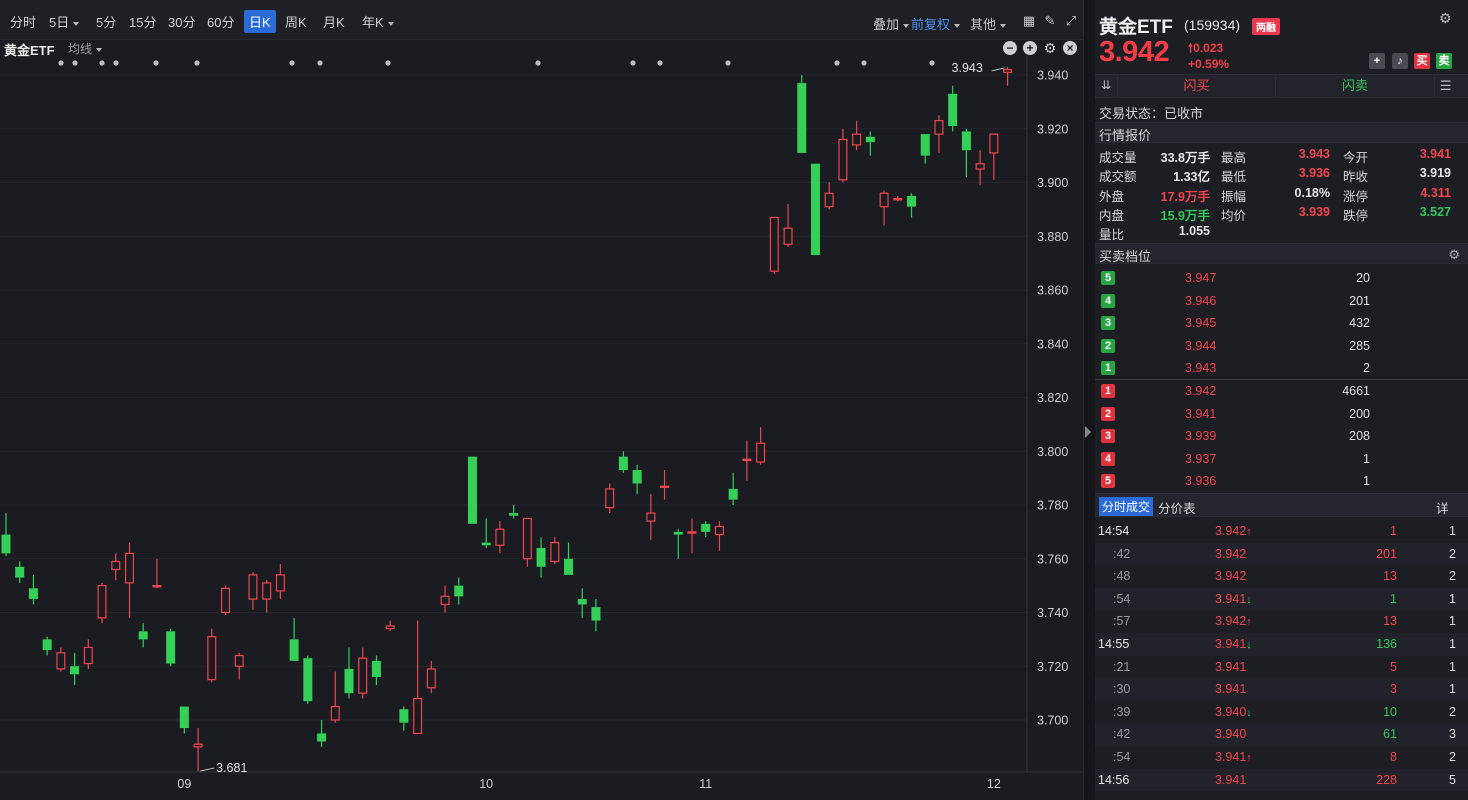  What do you see at coordinates (1071, 21) in the screenshot?
I see `fullscreen-icon: ⤢` at bounding box center [1071, 21].